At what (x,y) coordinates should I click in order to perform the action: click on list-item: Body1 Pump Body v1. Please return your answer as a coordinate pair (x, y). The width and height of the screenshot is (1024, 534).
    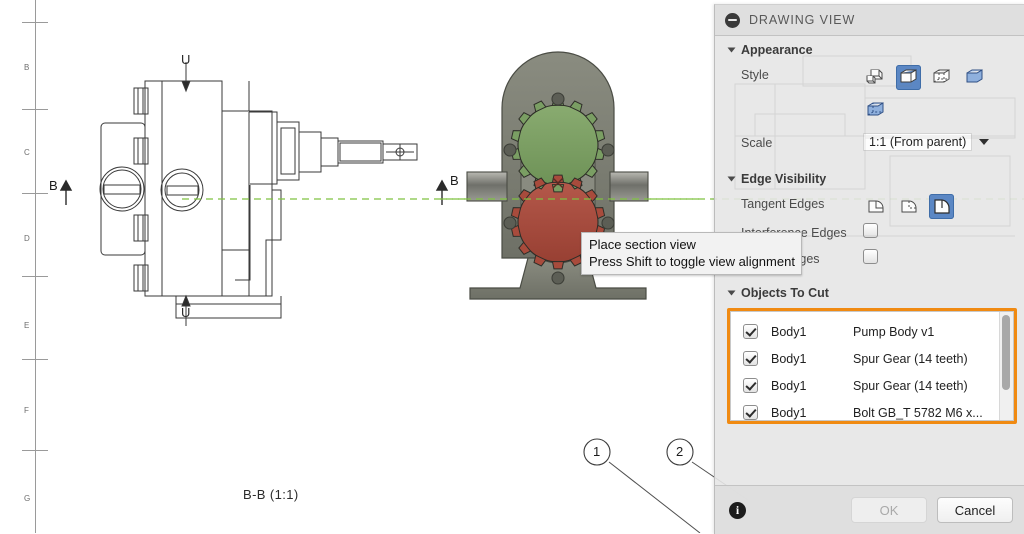
    Looking at the image, I should click on (865, 331).